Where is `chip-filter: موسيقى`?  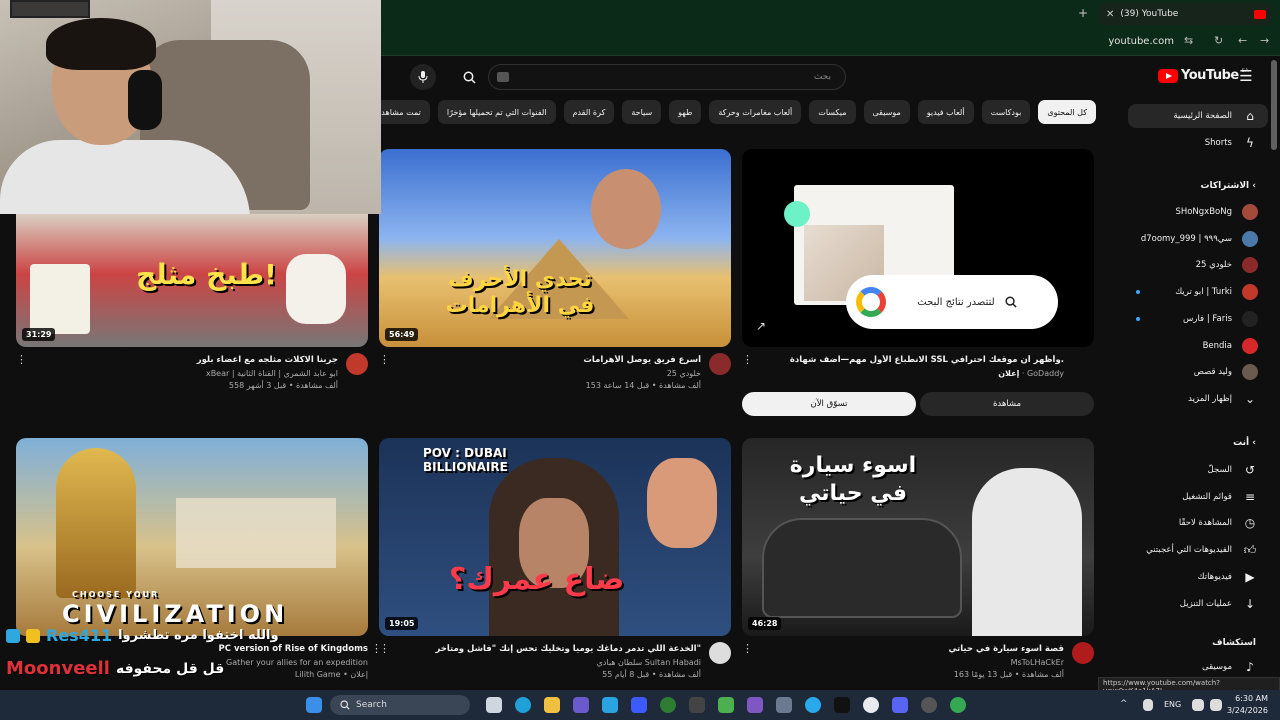
chip-filter: موسيقى is located at coordinates (886, 112).